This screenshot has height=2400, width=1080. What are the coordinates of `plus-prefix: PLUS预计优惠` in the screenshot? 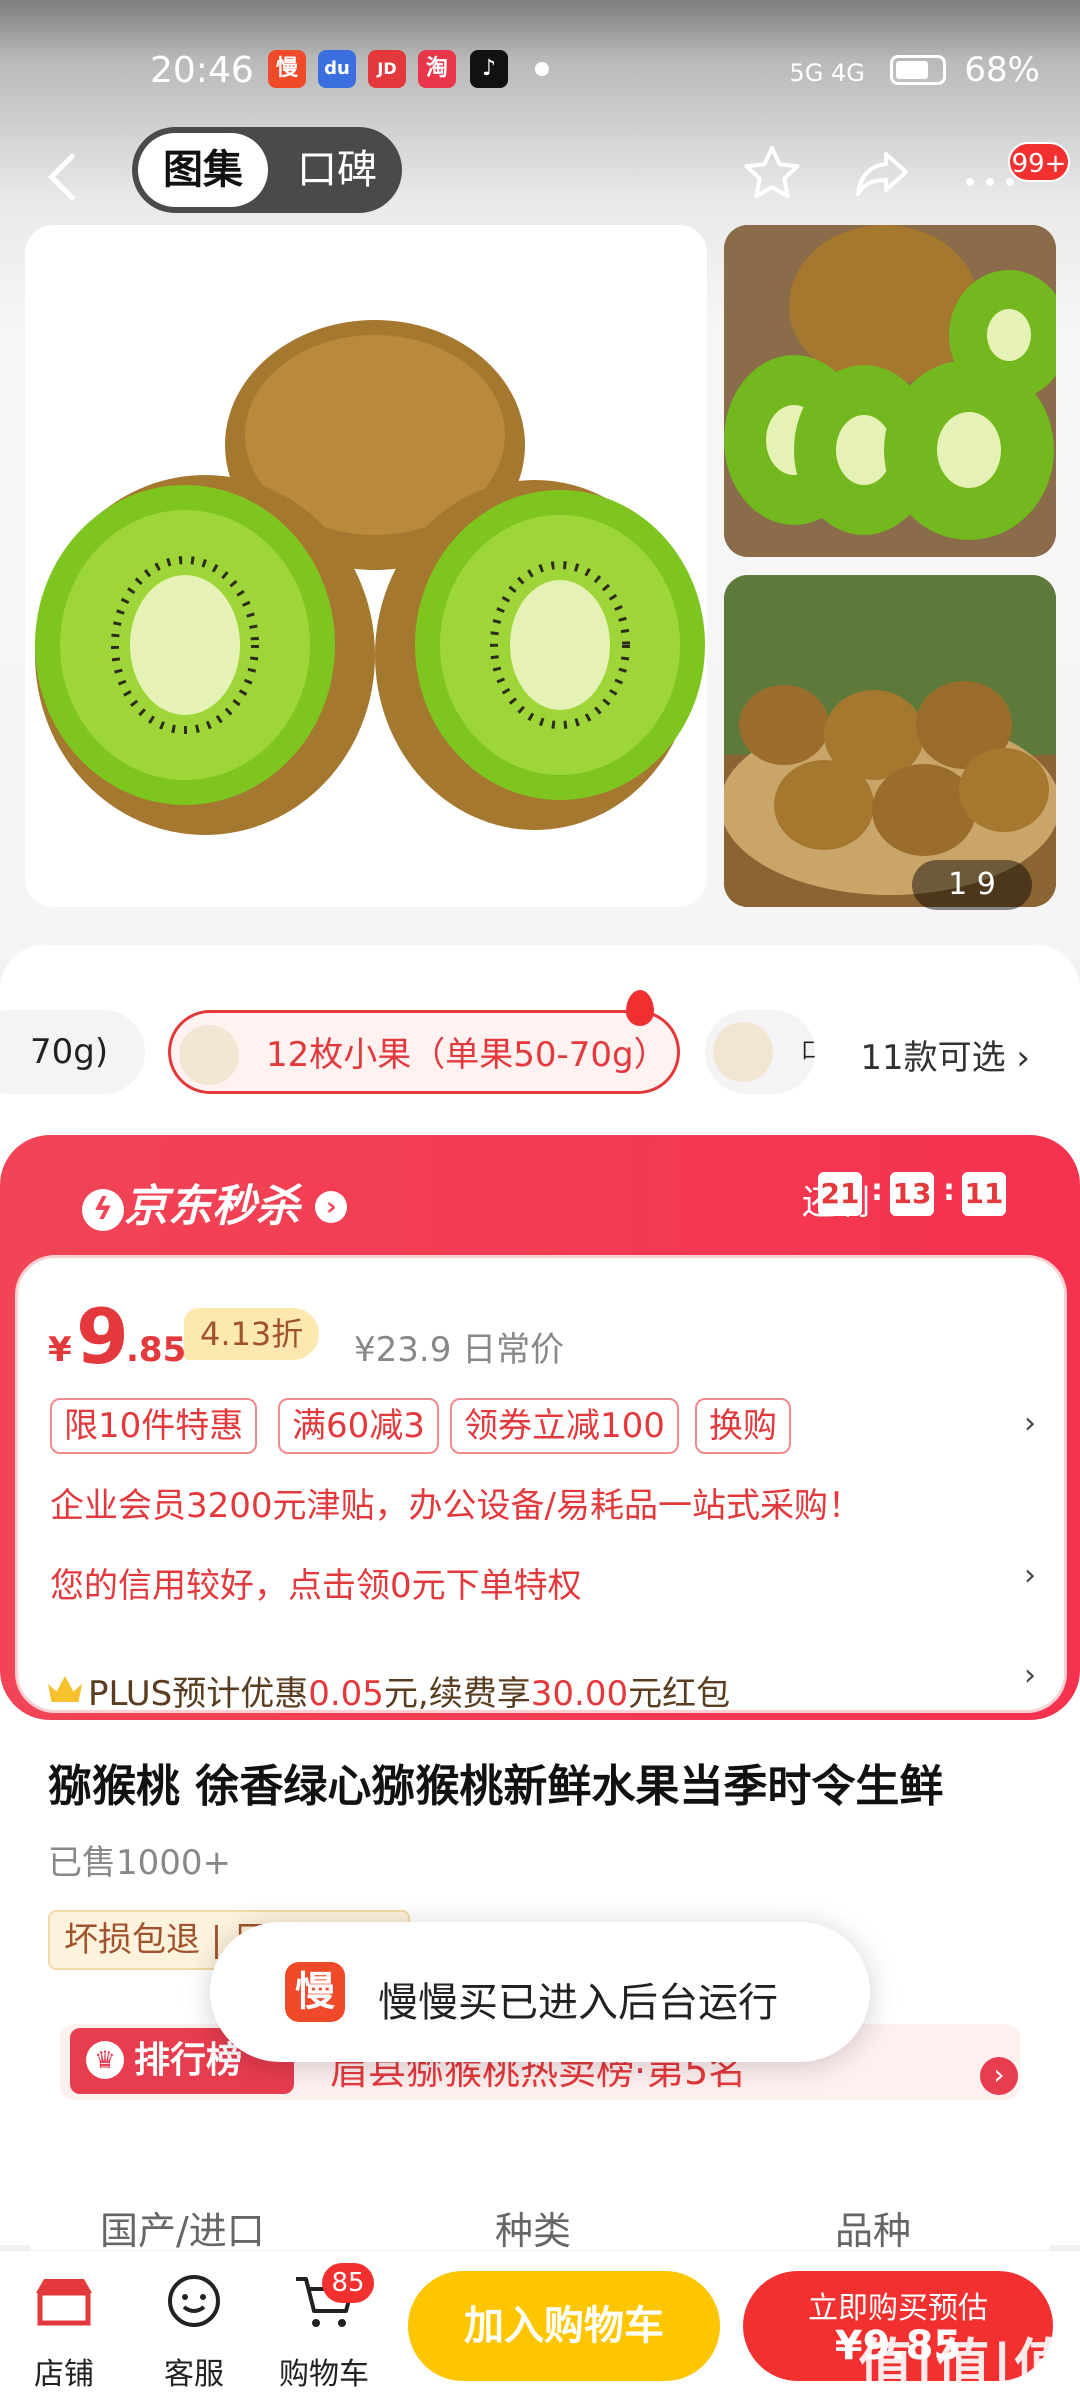 It's located at (198, 1694).